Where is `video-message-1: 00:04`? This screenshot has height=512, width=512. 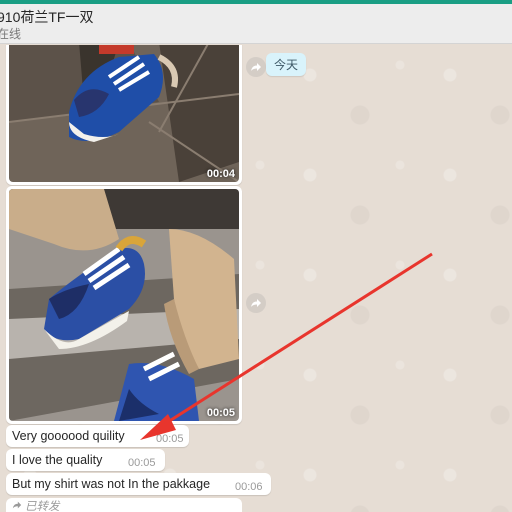
video-message-1: 00:04 is located at coordinates (124, 115).